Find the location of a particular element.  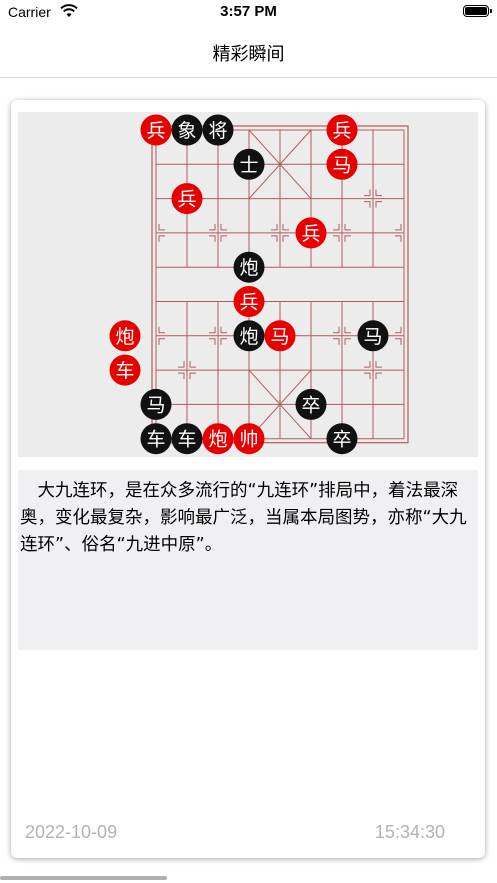

page-title: 精彩瞬间 is located at coordinates (248, 54).